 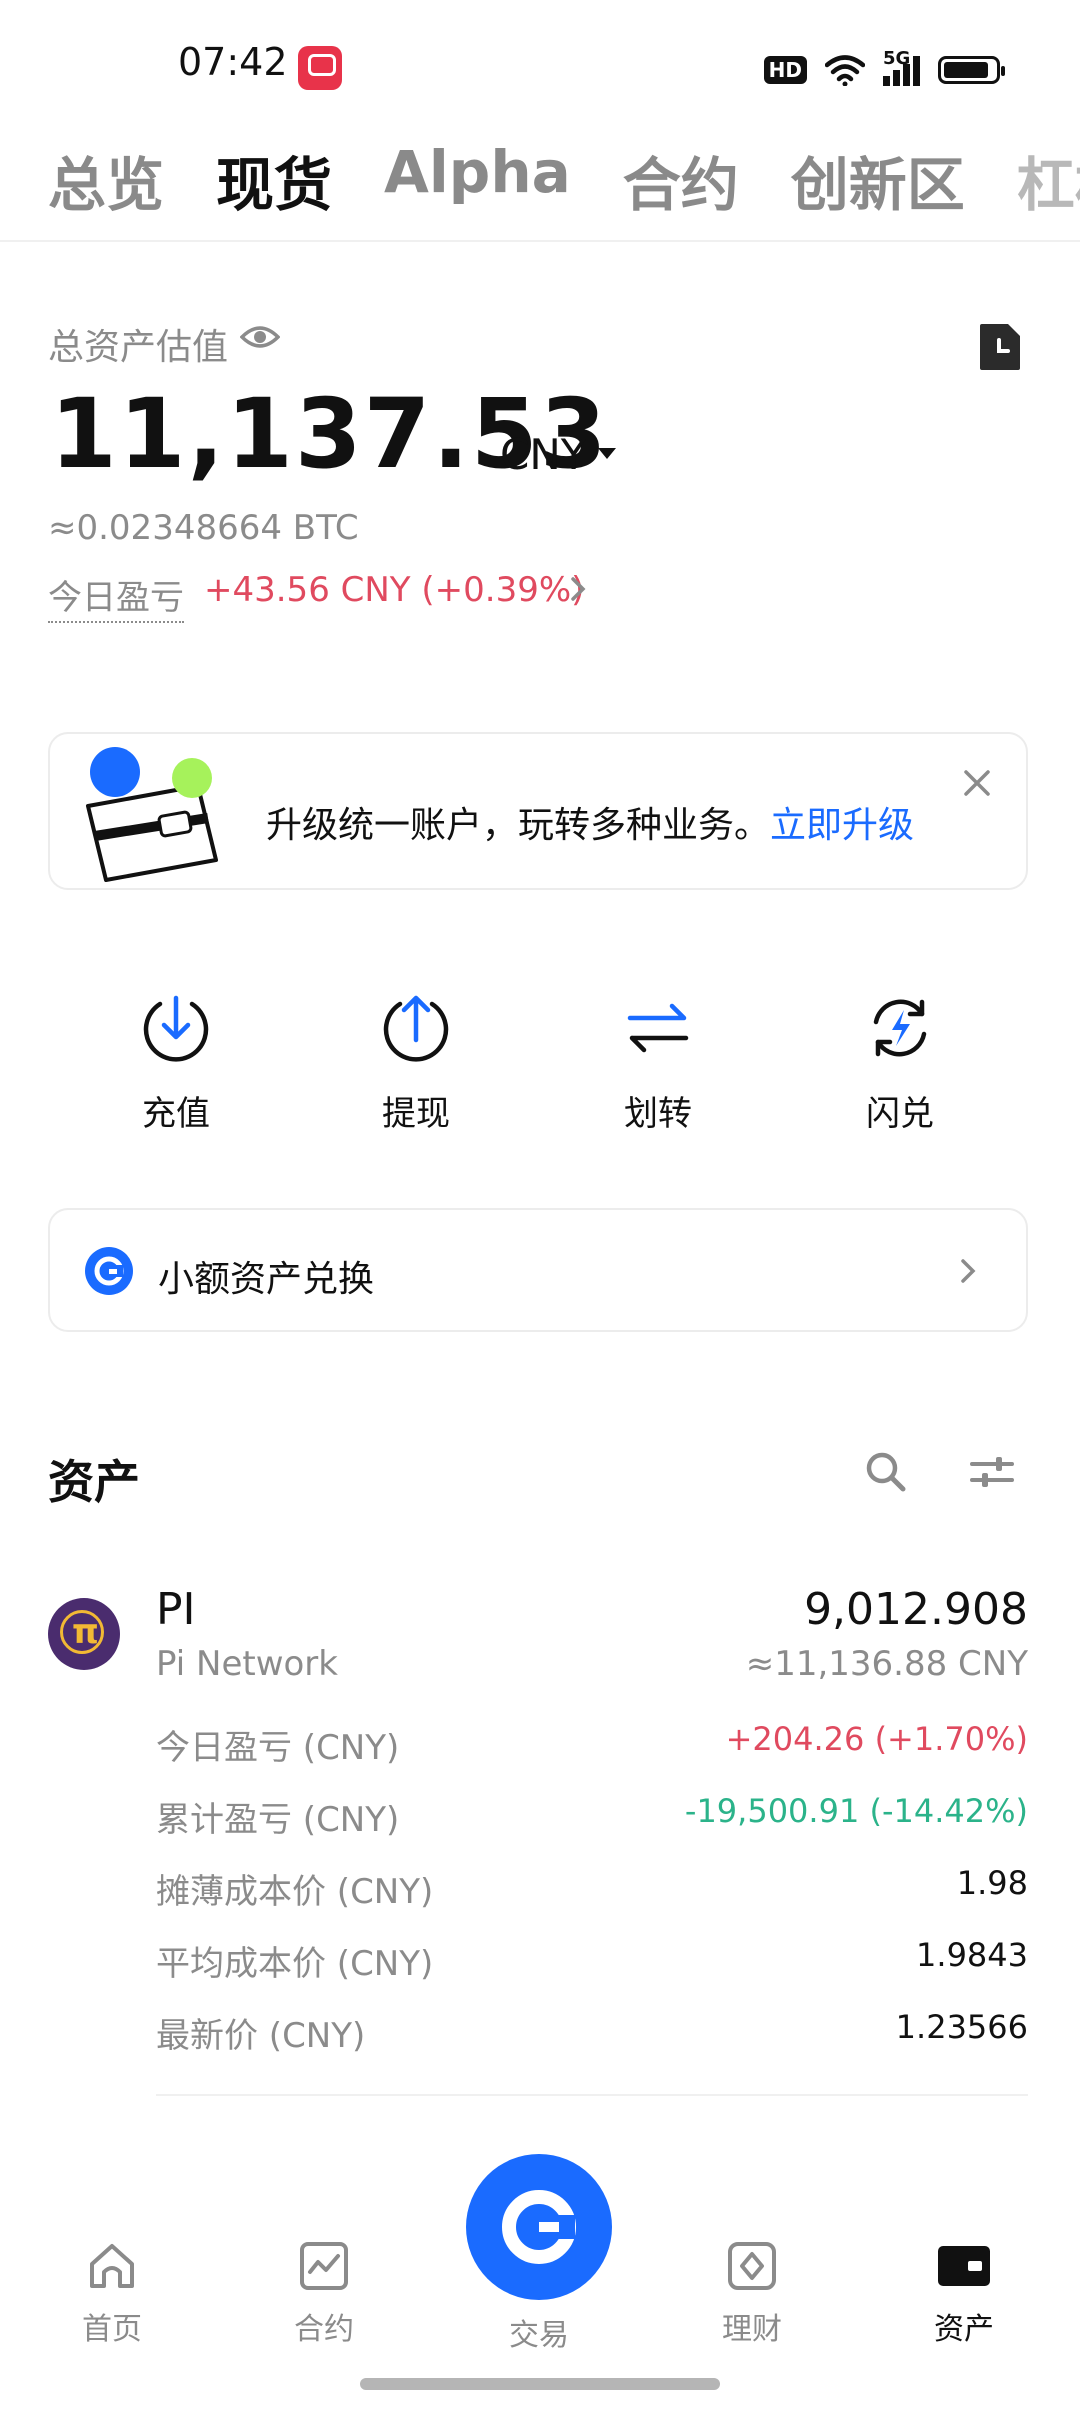 I want to click on futures-icon, so click(x=324, y=2266).